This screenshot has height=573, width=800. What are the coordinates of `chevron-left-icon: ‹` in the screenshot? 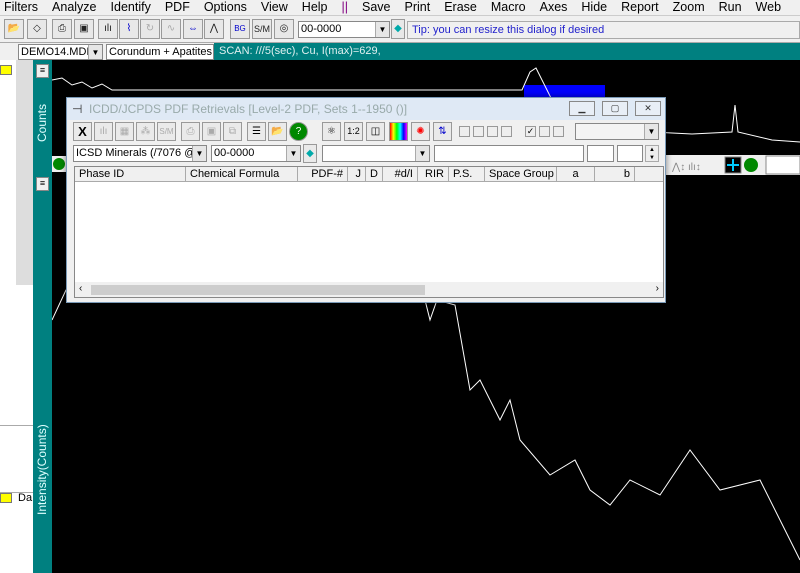 It's located at (80, 288).